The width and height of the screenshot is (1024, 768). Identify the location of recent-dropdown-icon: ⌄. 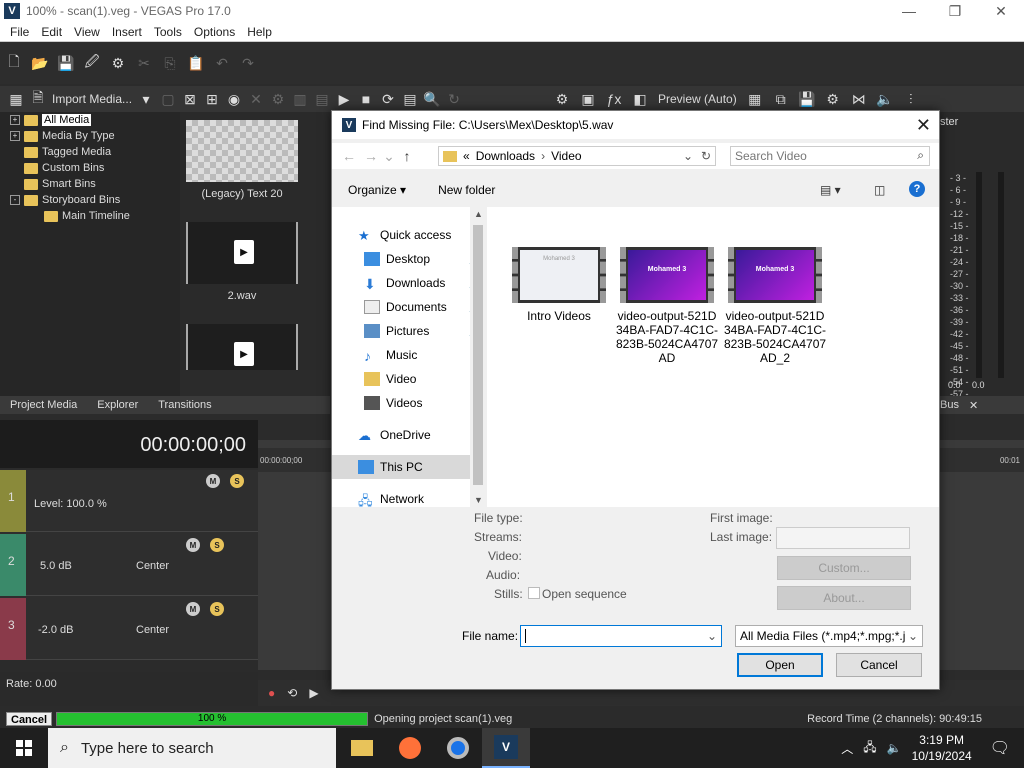
(389, 156).